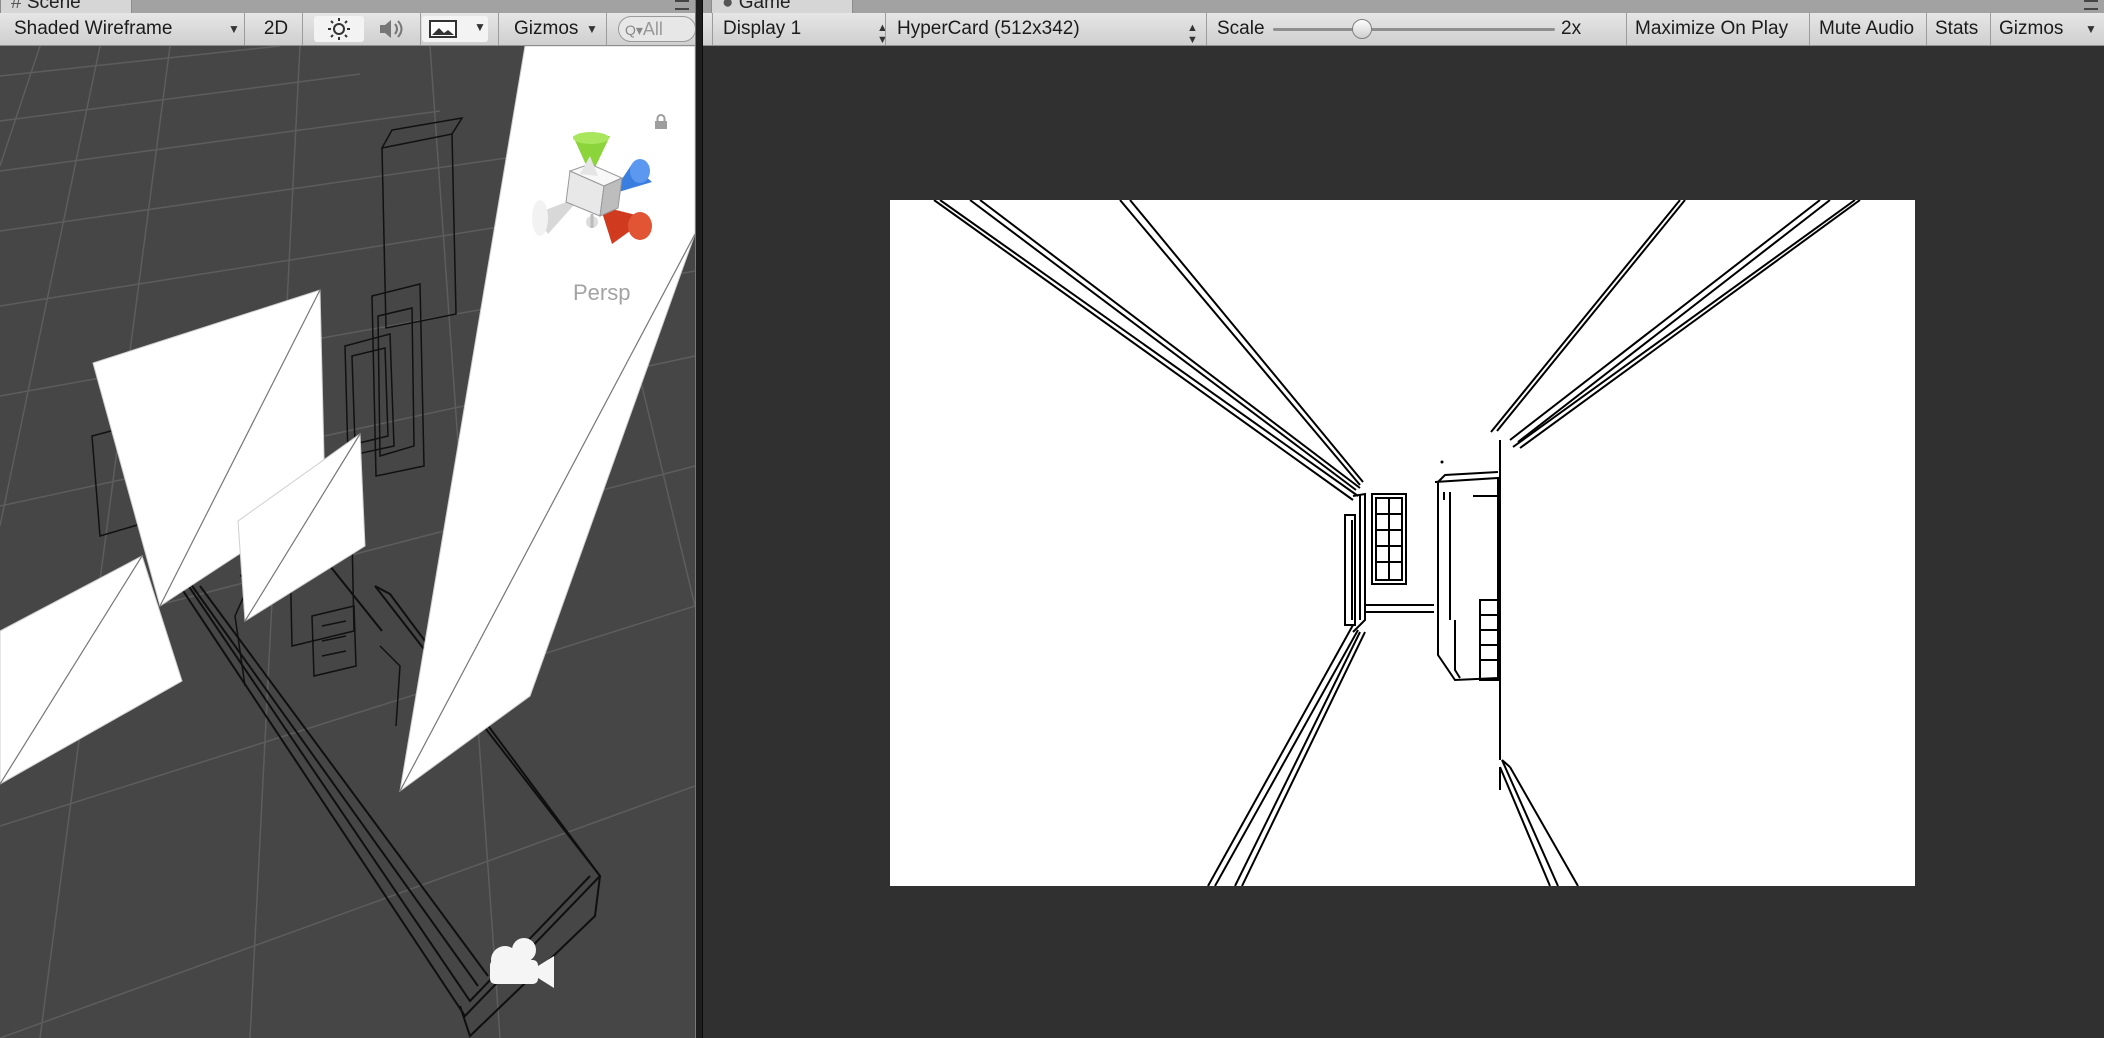 This screenshot has width=2104, height=1038. I want to click on lighting-toggle, so click(339, 29).